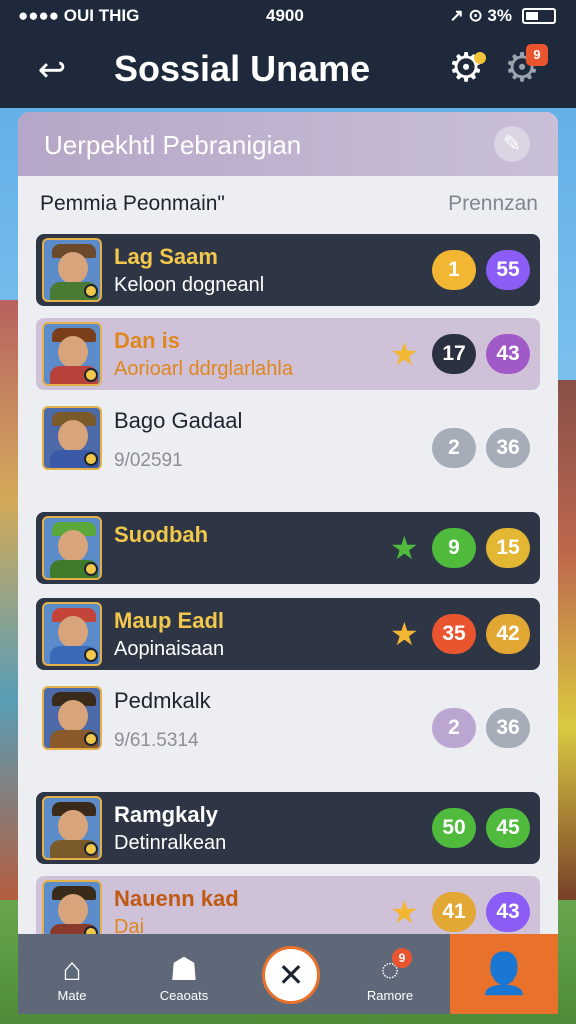 This screenshot has width=576, height=1024. What do you see at coordinates (52, 70) in the screenshot?
I see `back-icon: ↩` at bounding box center [52, 70].